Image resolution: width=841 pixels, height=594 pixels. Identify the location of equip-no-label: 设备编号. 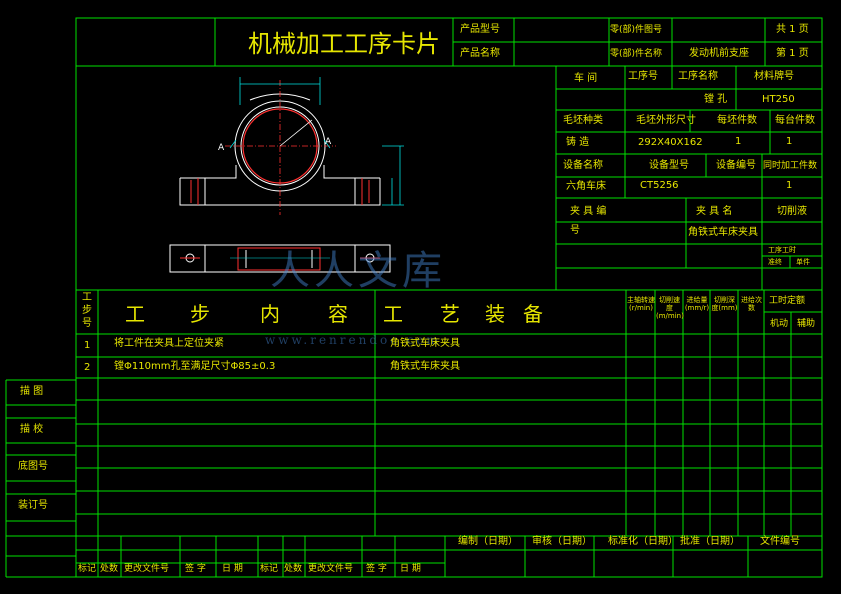
(736, 165).